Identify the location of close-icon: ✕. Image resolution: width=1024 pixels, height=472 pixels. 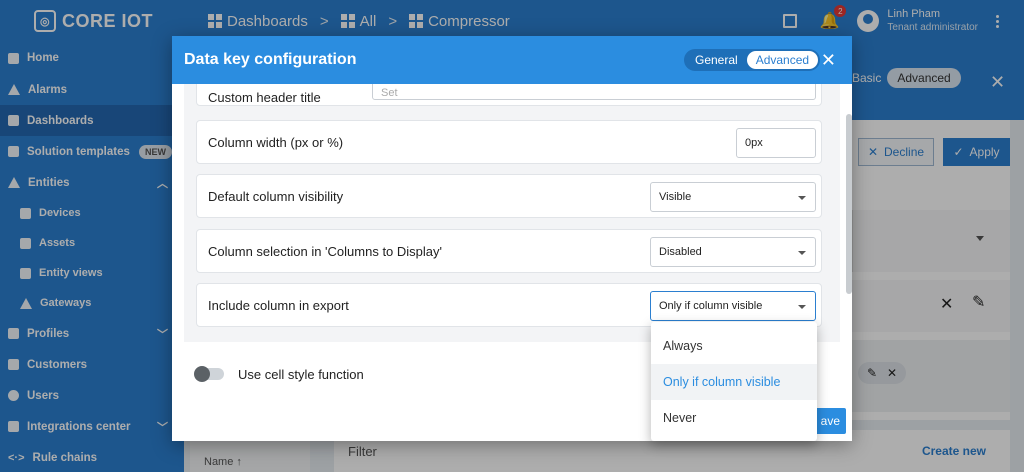
(828, 60).